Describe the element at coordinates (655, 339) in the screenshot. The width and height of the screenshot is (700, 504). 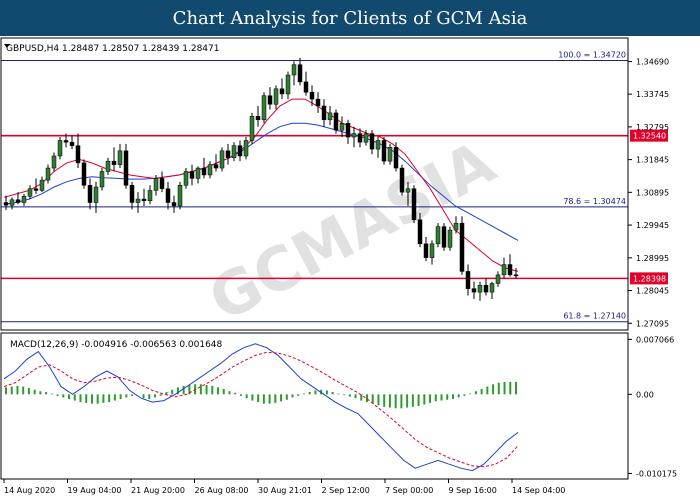
I see `macd-tick-label: 0.007066` at that location.